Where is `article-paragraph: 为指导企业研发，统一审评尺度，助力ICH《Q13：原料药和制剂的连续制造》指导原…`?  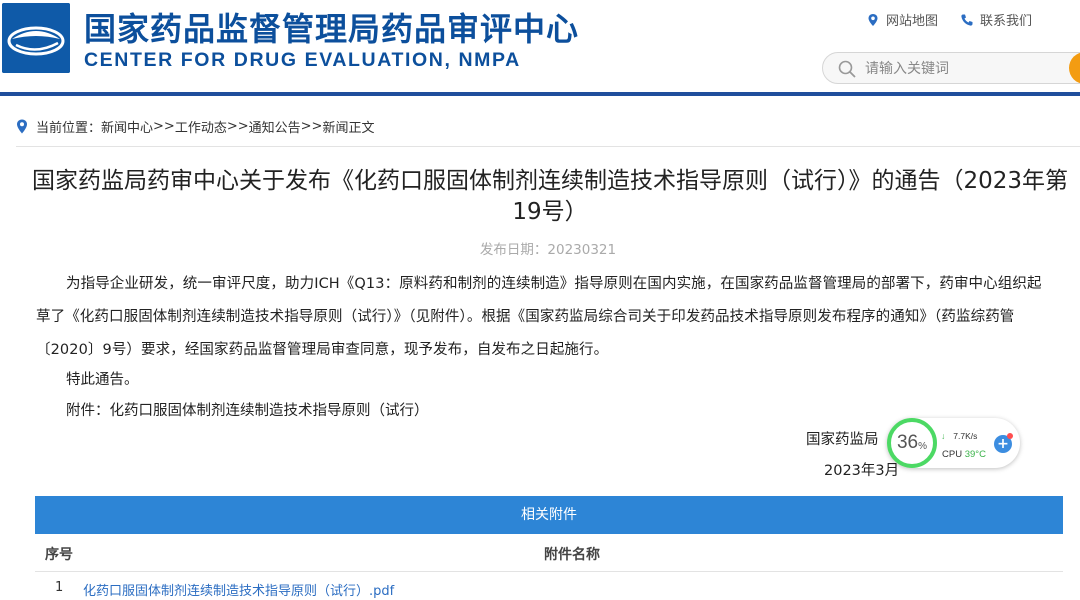
article-paragraph: 为指导企业研发，统一审评尺度，助力ICH《Q13：原料药和制剂的连续制造》指导原… is located at coordinates (539, 317).